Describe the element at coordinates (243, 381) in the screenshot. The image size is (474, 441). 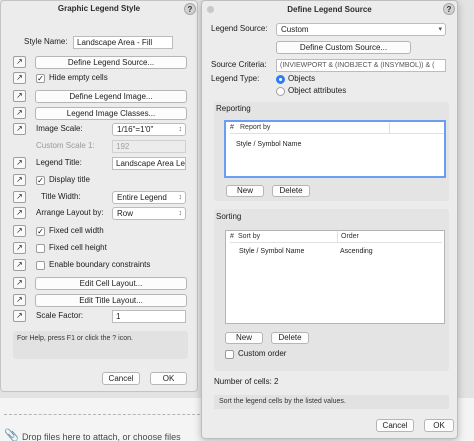
I see `number-of-cells-label: Number of cells:` at that location.